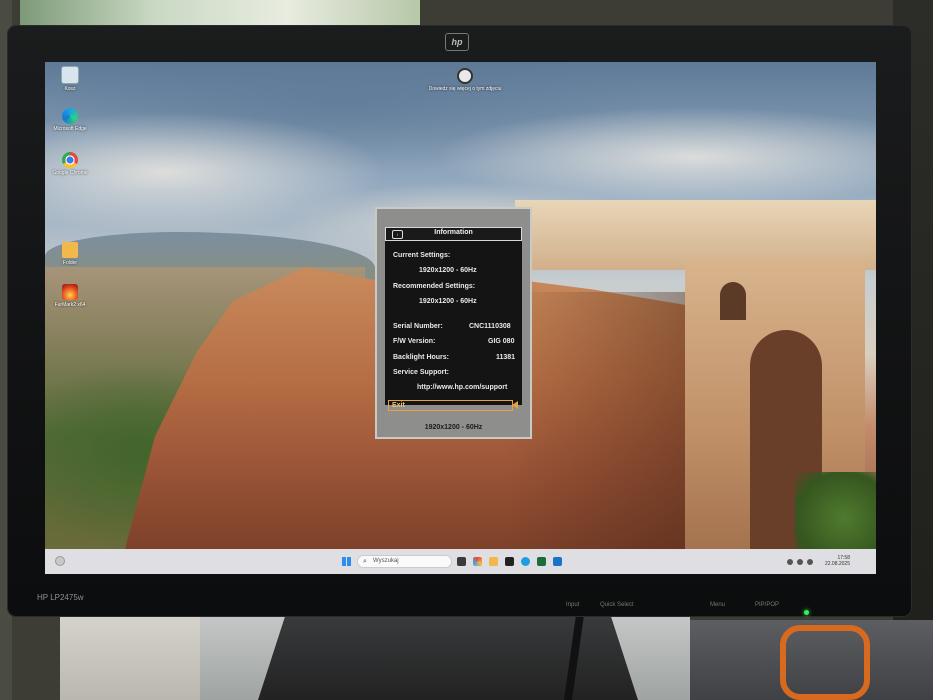  Describe the element at coordinates (490, 326) in the screenshot. I see `osd-serial-value: CNC1110308` at that location.